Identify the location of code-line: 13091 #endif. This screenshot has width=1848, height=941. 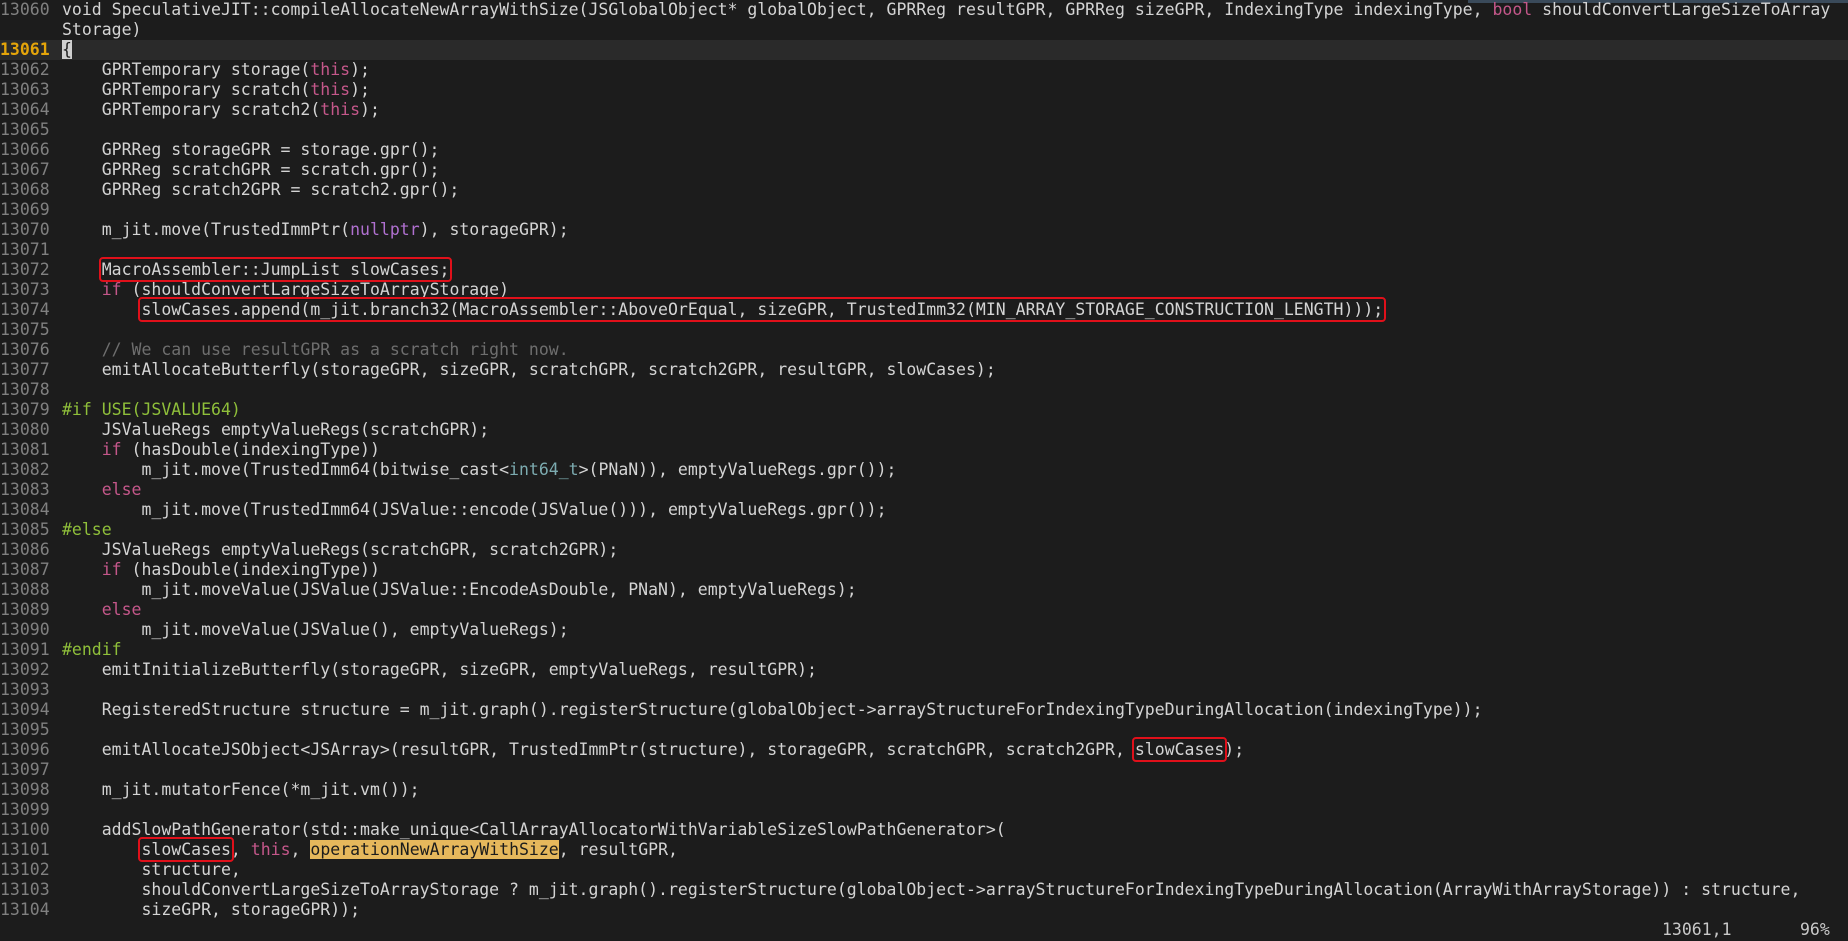
(924, 650).